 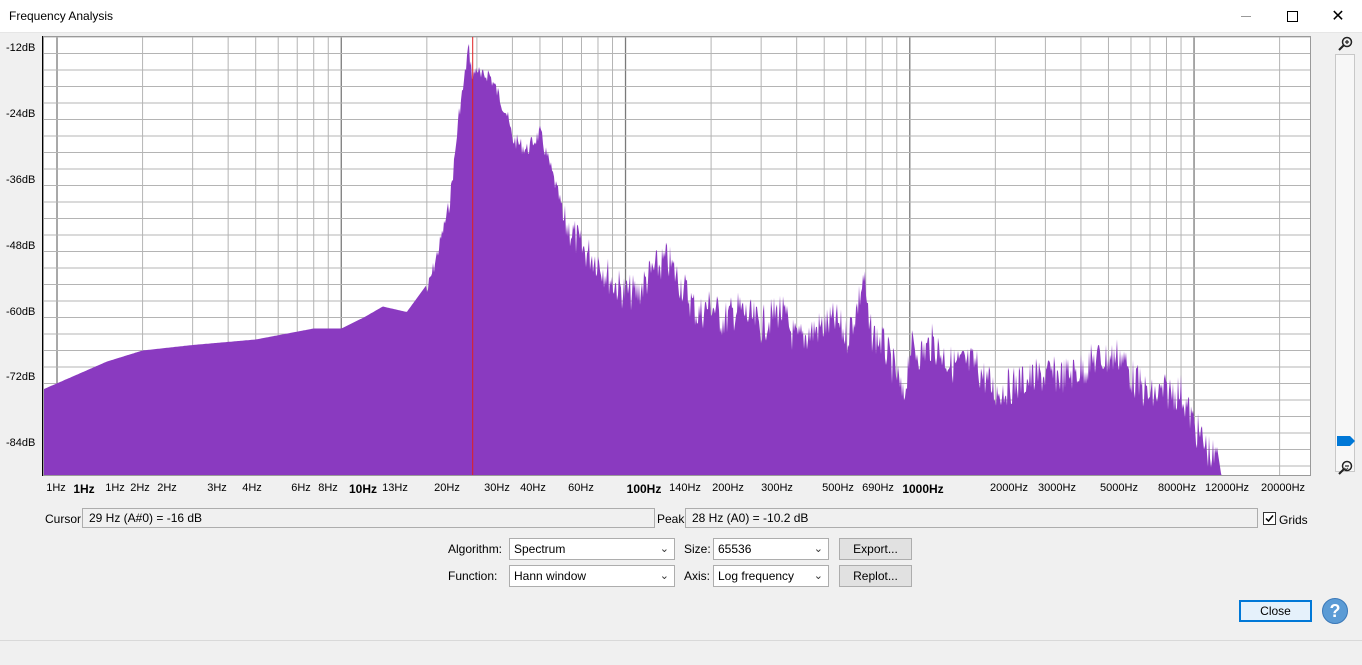 What do you see at coordinates (1345, 44) in the screenshot?
I see `zoom-in-icon` at bounding box center [1345, 44].